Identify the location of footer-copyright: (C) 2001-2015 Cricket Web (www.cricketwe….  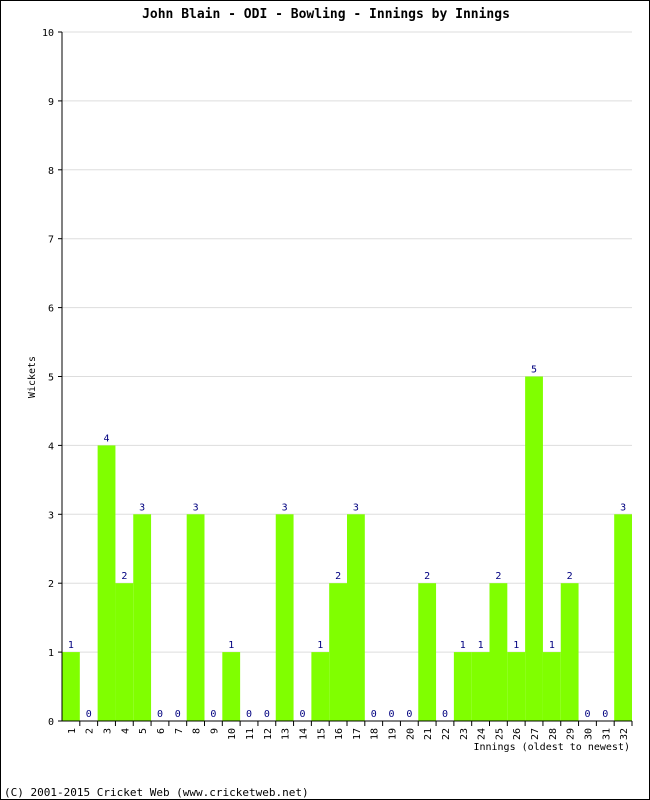
(156, 792).